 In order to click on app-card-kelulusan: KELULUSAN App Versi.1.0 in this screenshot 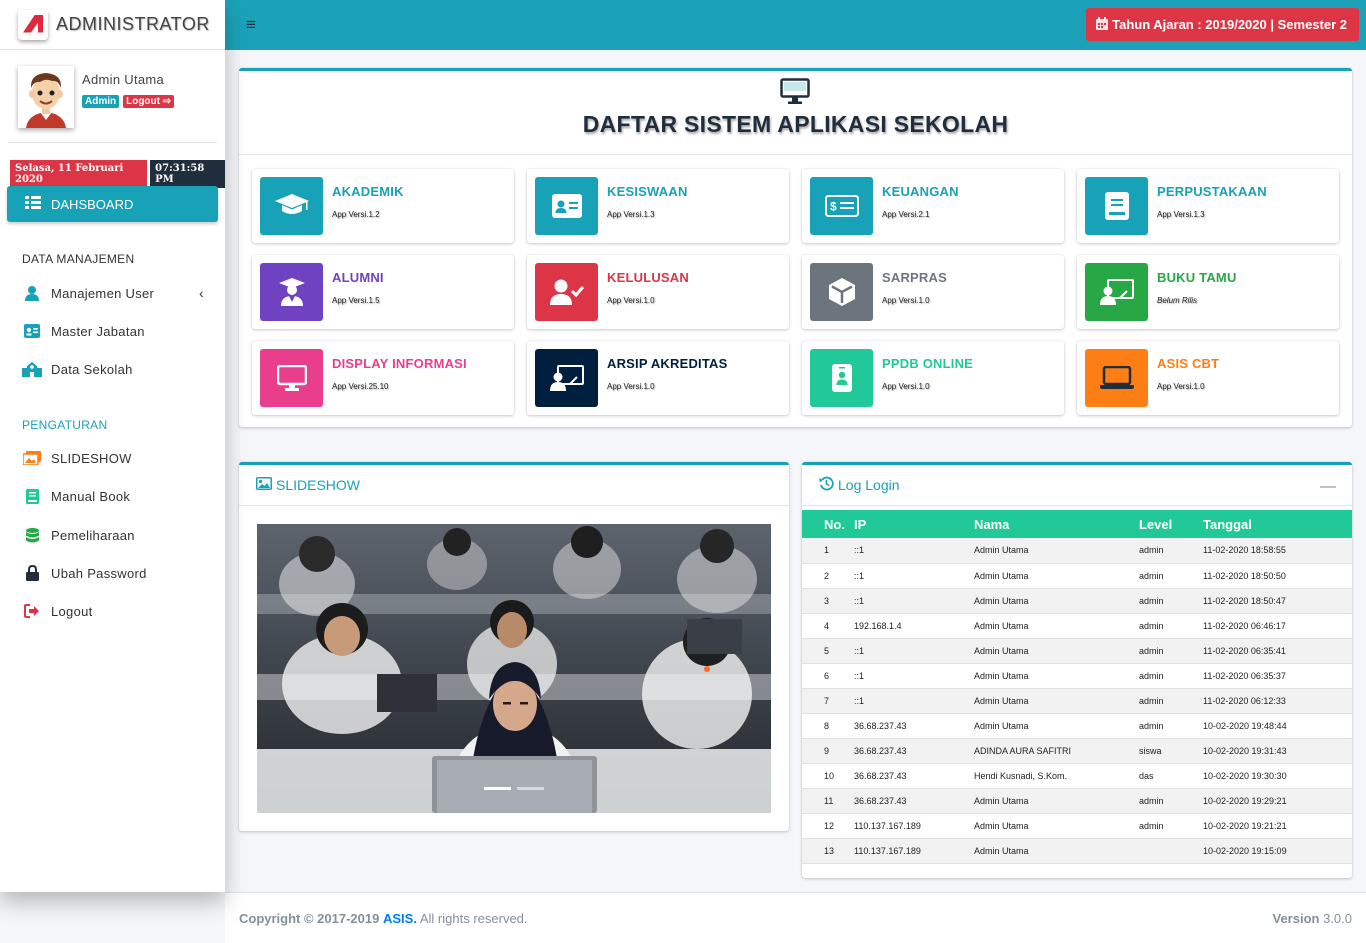, I will do `click(658, 292)`.